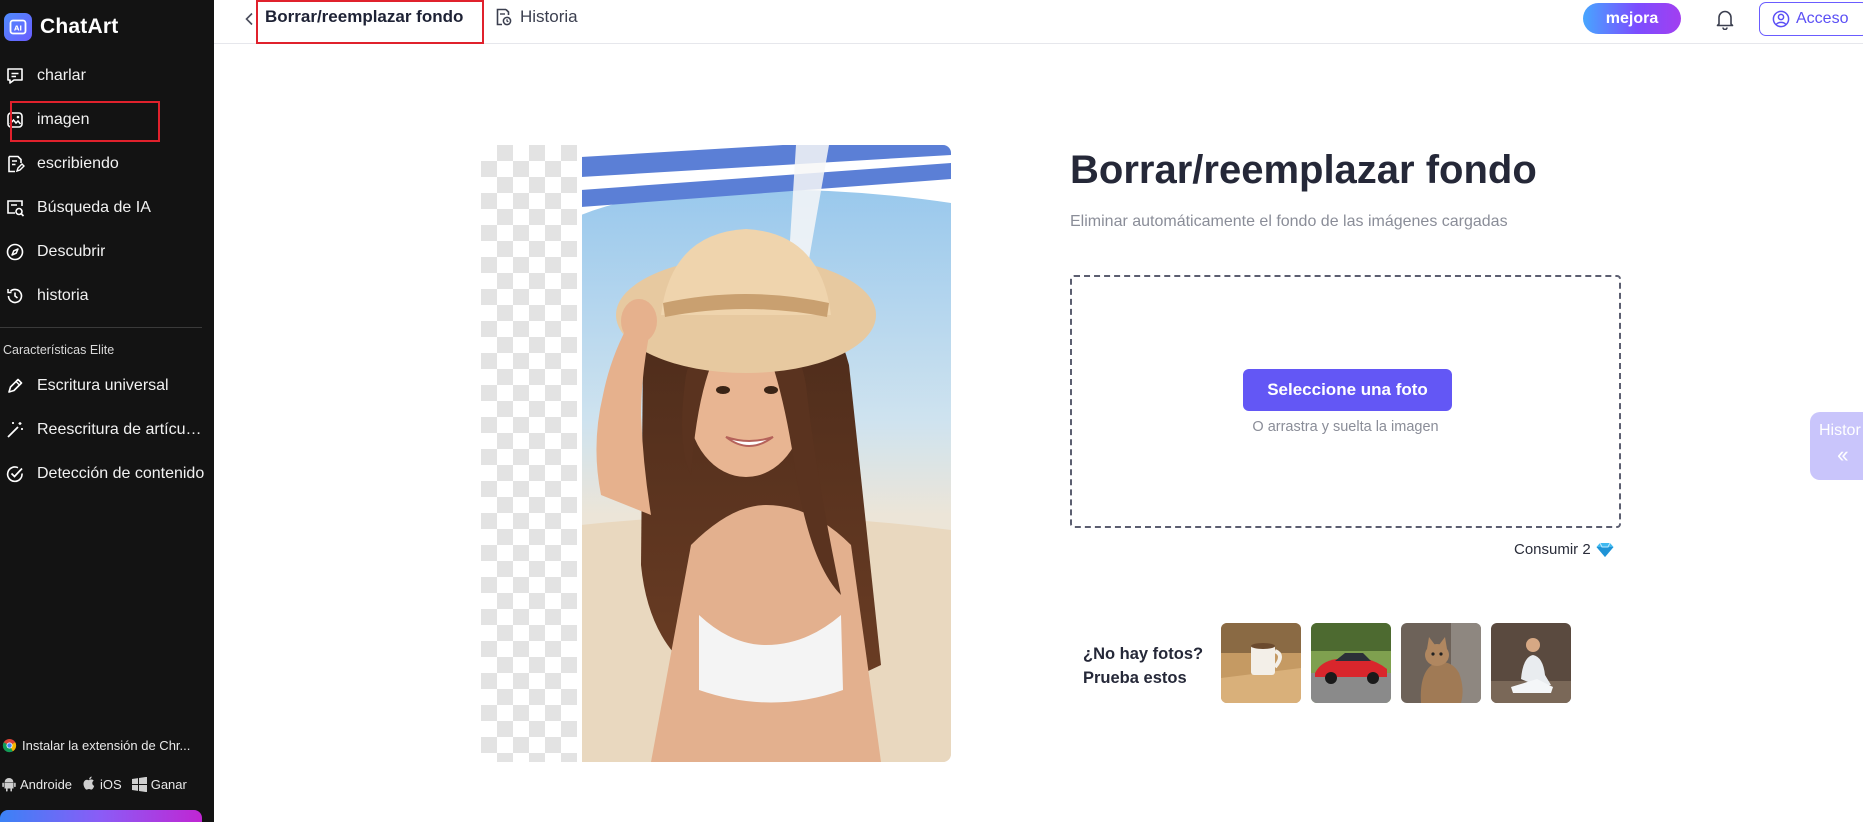 The image size is (1863, 822). What do you see at coordinates (63, 295) in the screenshot?
I see `sidebar-item-label: historia` at bounding box center [63, 295].